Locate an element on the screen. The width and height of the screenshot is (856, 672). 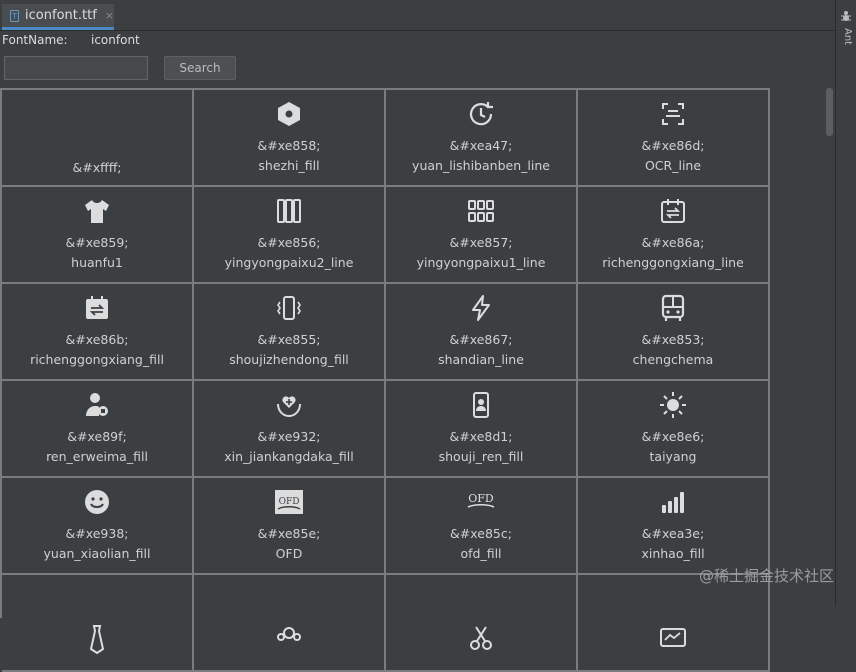
glyph-cell: &#xe859; huanfu1 is located at coordinates (98, 235).